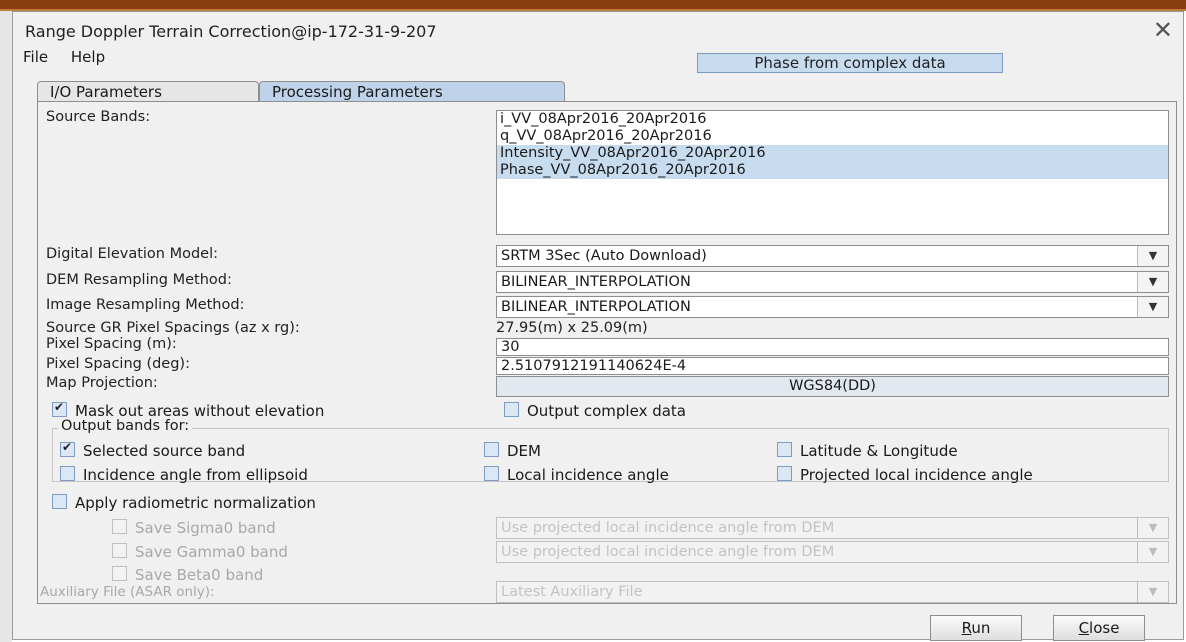 Image resolution: width=1186 pixels, height=642 pixels. I want to click on list-item: Intensity_VV_08Apr2016_20Apr2016, so click(832, 153).